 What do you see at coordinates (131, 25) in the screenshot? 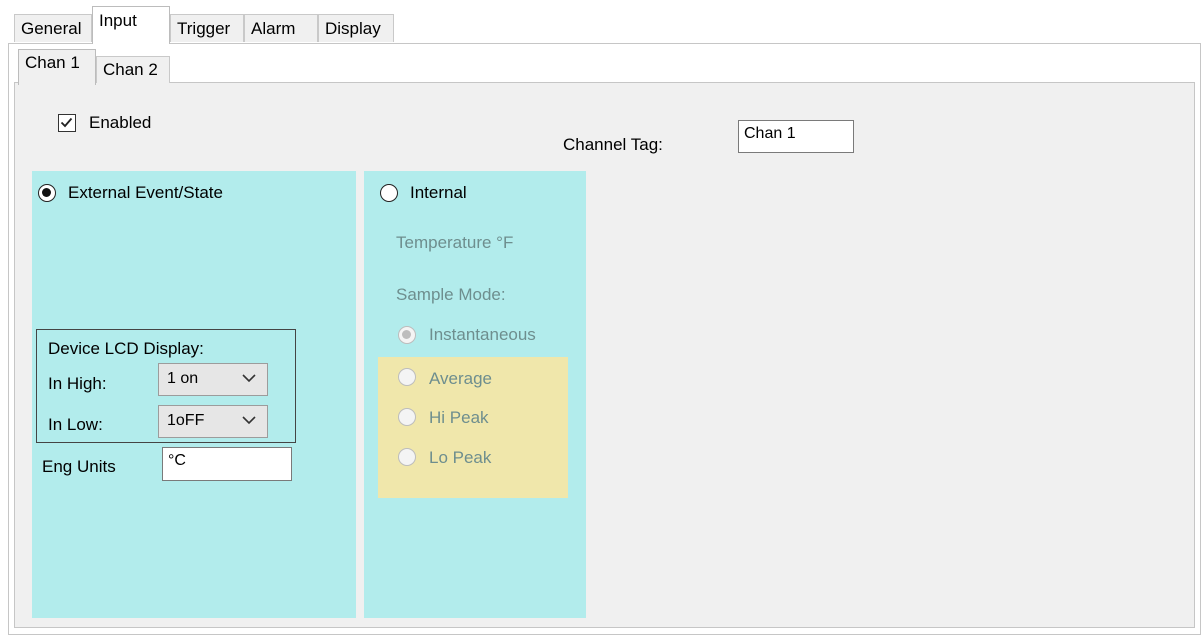
I see `tab-input: Input` at bounding box center [131, 25].